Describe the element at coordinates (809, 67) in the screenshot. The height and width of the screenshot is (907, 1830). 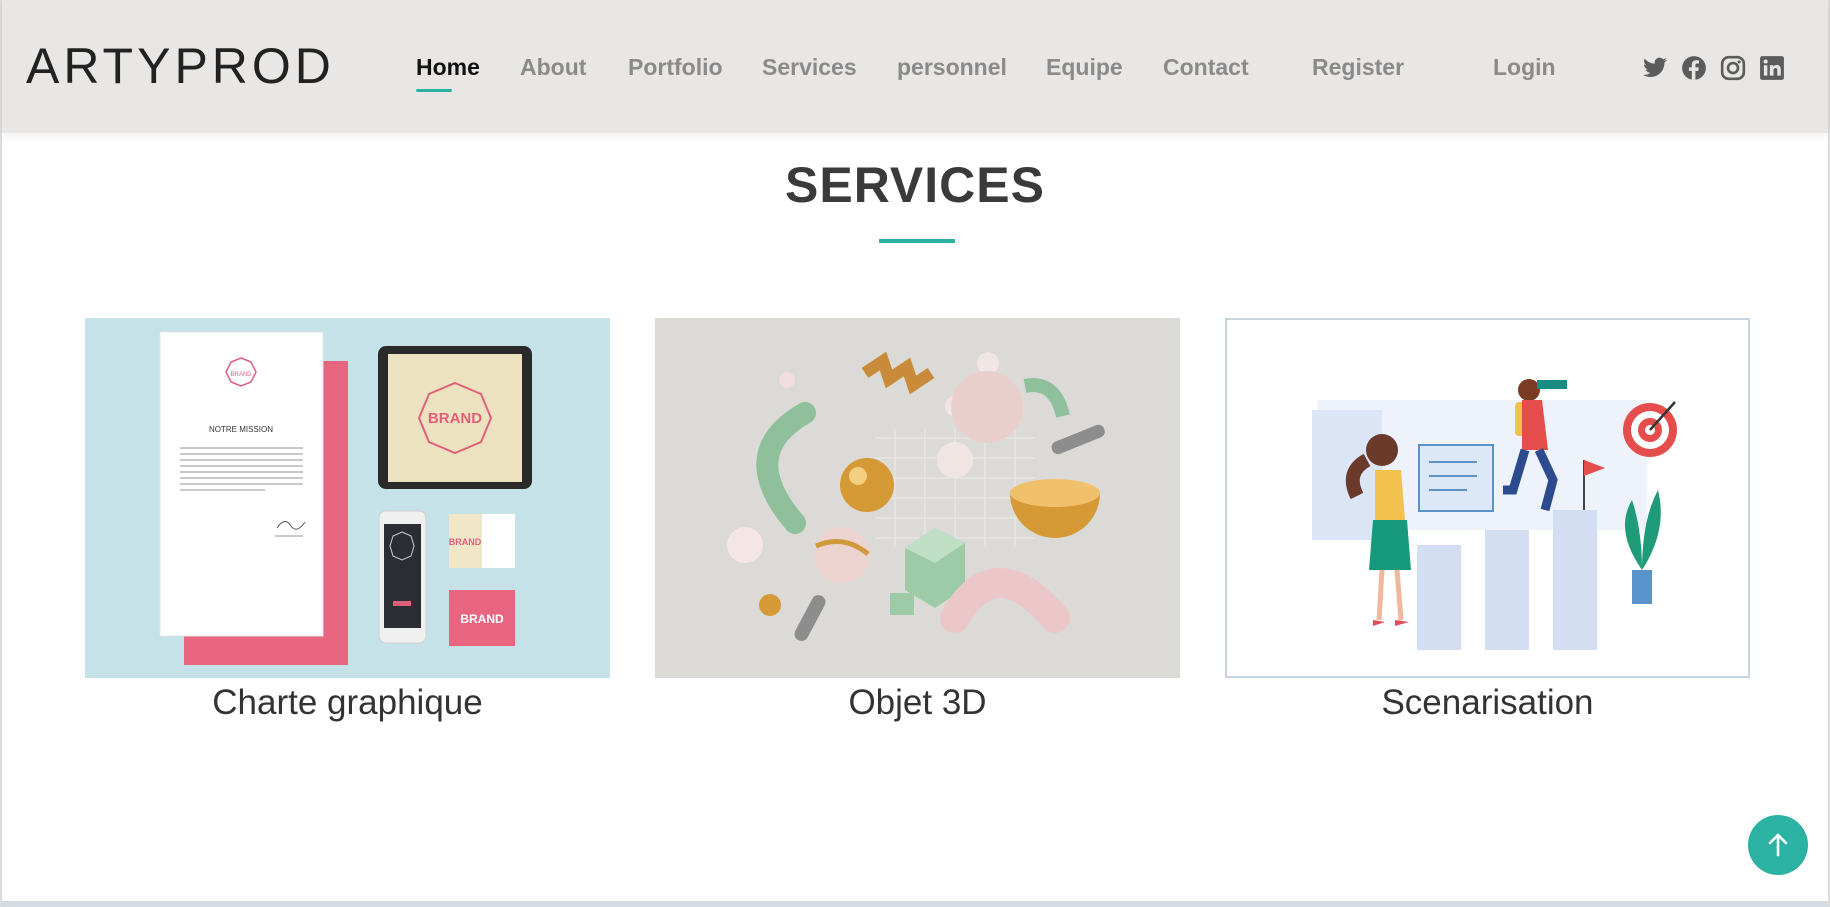
I see `nav-services: Services` at that location.